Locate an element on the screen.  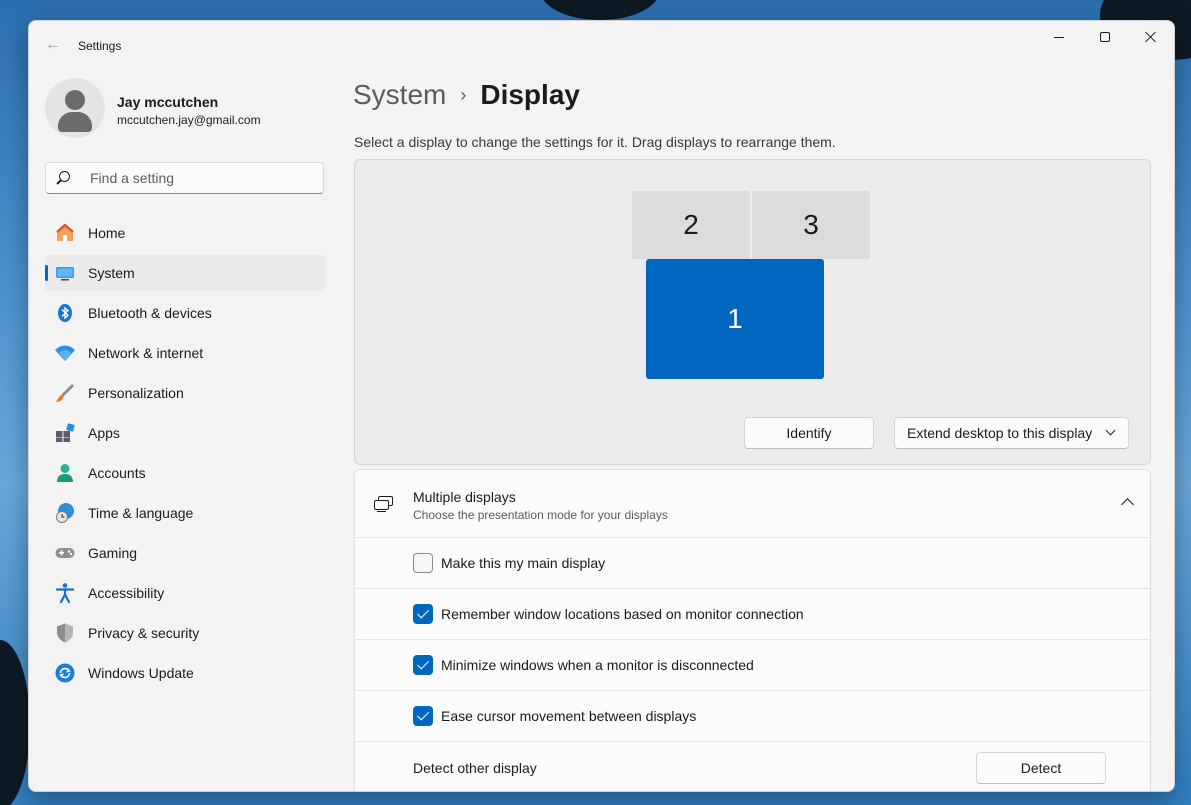
breadcrumb-parent: System is located at coordinates (399, 95).